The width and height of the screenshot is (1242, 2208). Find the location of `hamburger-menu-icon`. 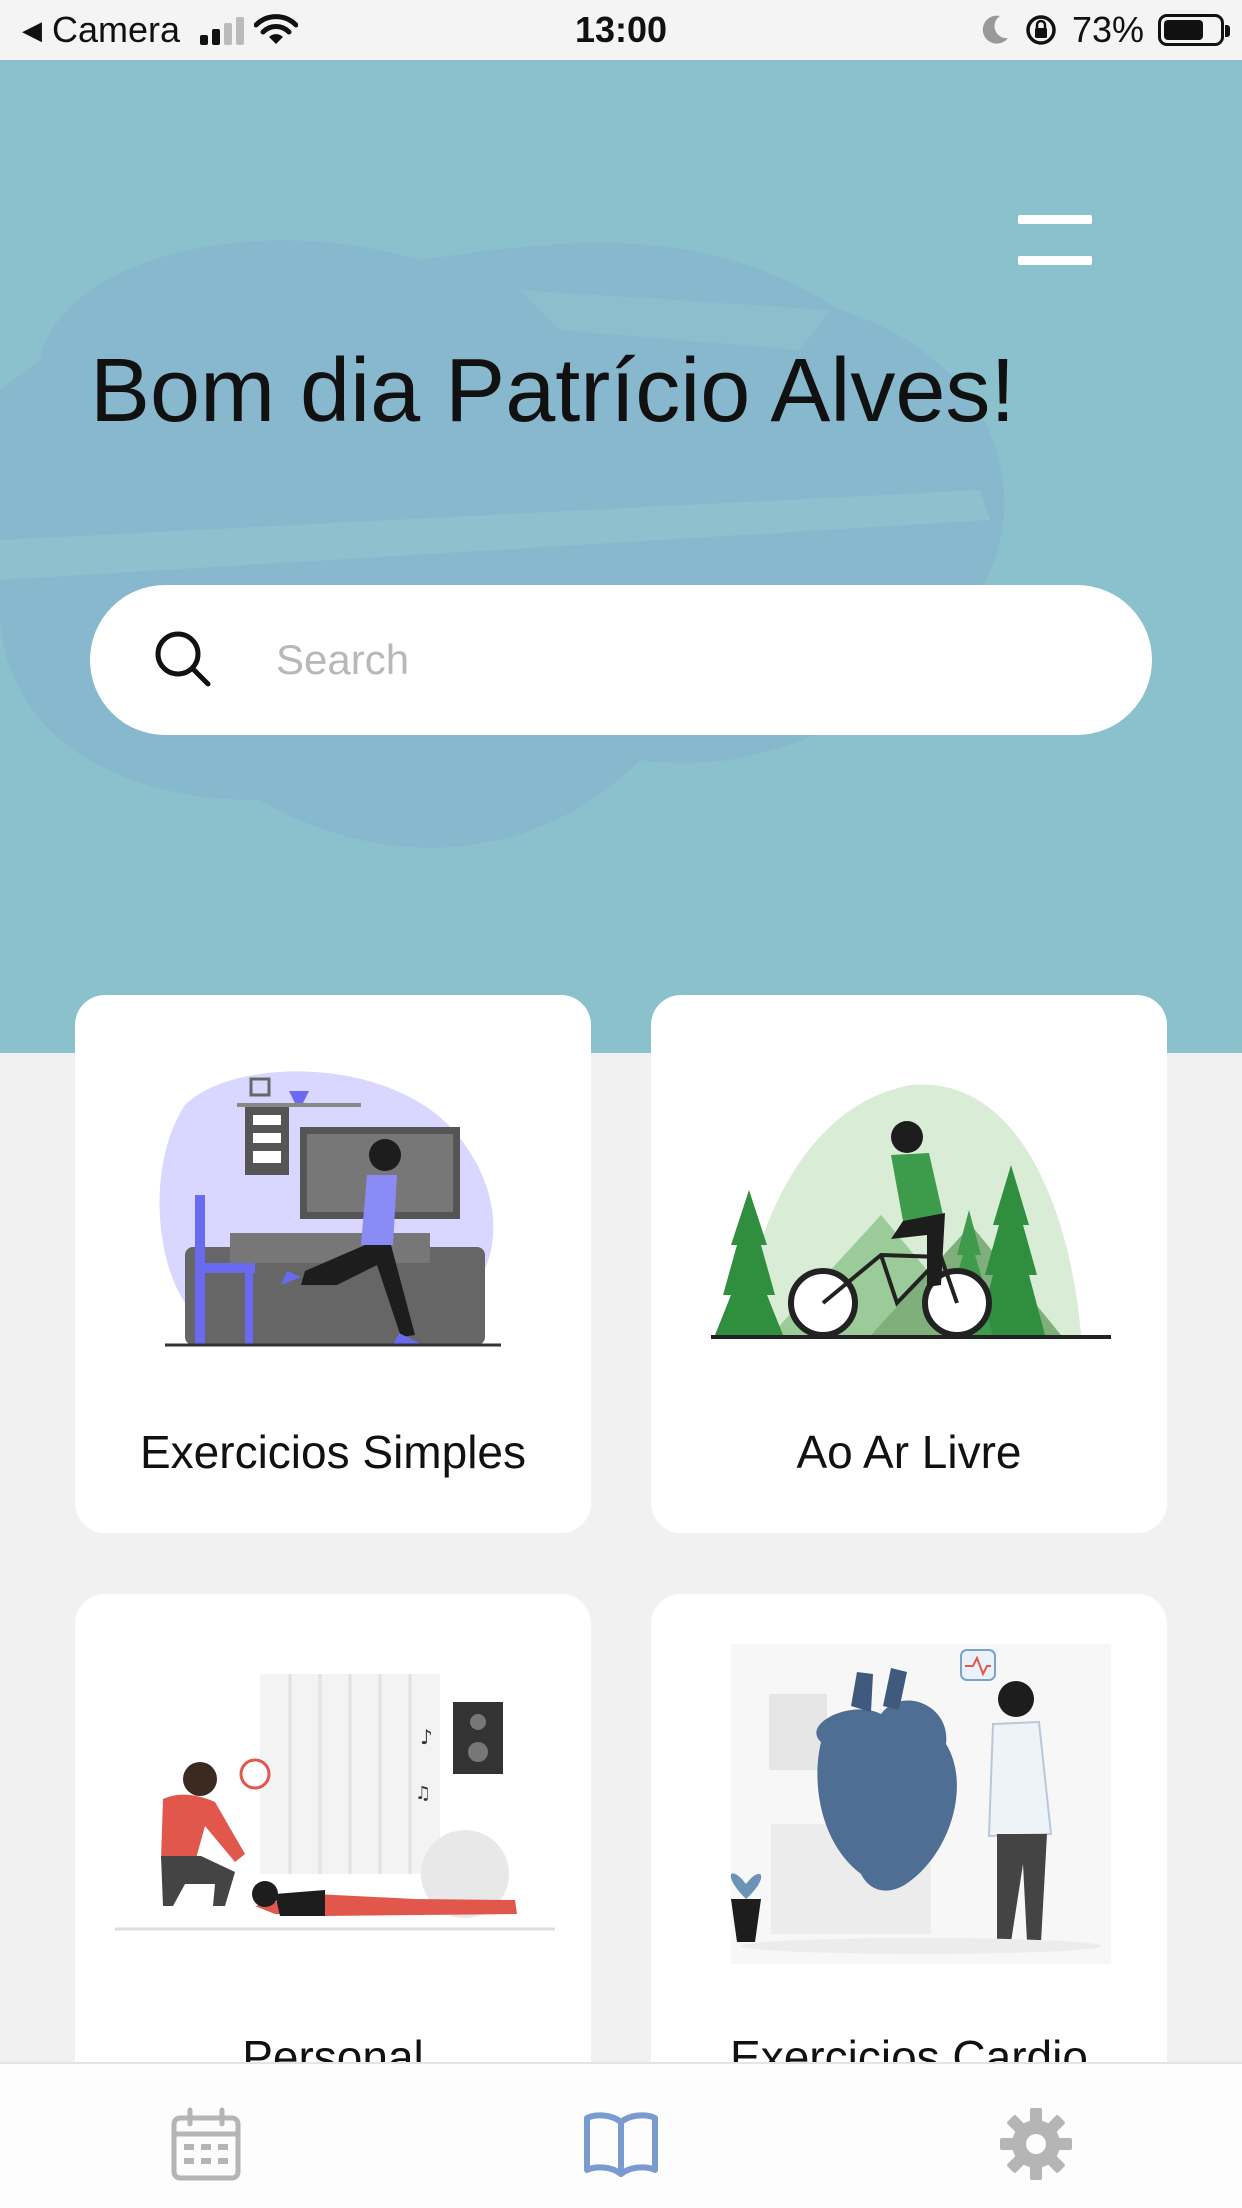

hamburger-menu-icon is located at coordinates (1055, 219).